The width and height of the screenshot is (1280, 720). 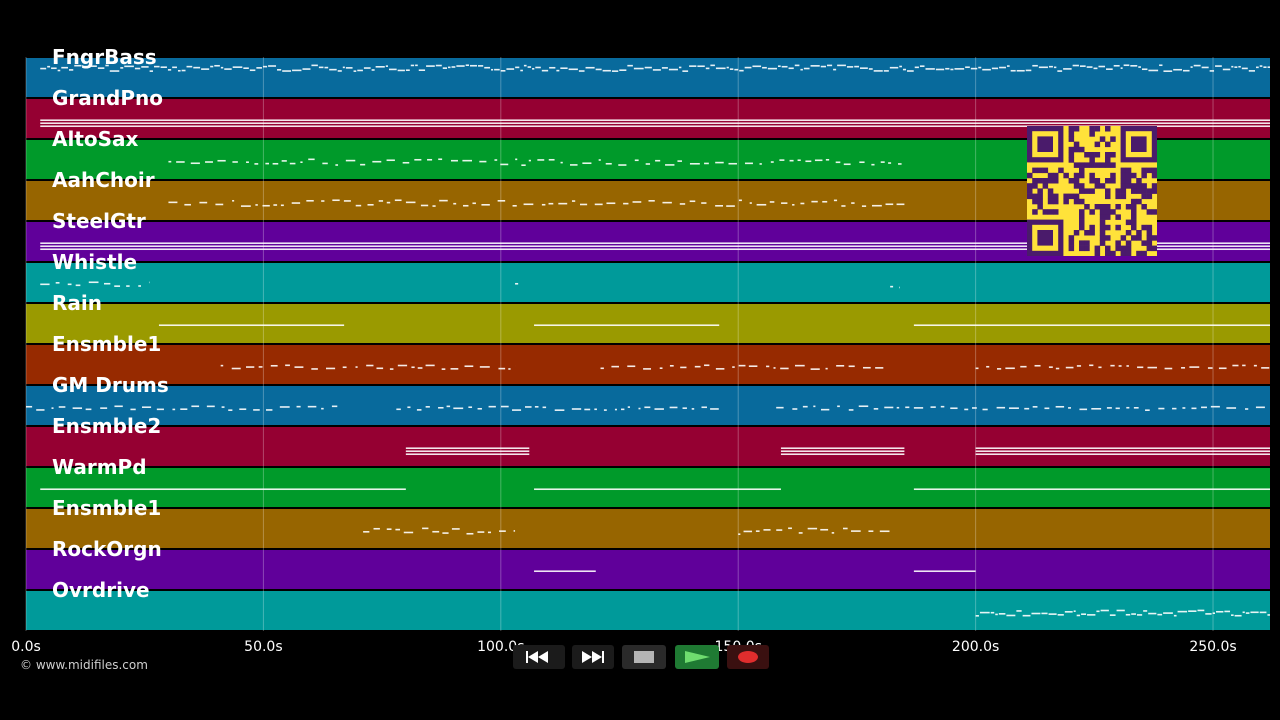 What do you see at coordinates (539, 657) in the screenshot?
I see `rewind-button` at bounding box center [539, 657].